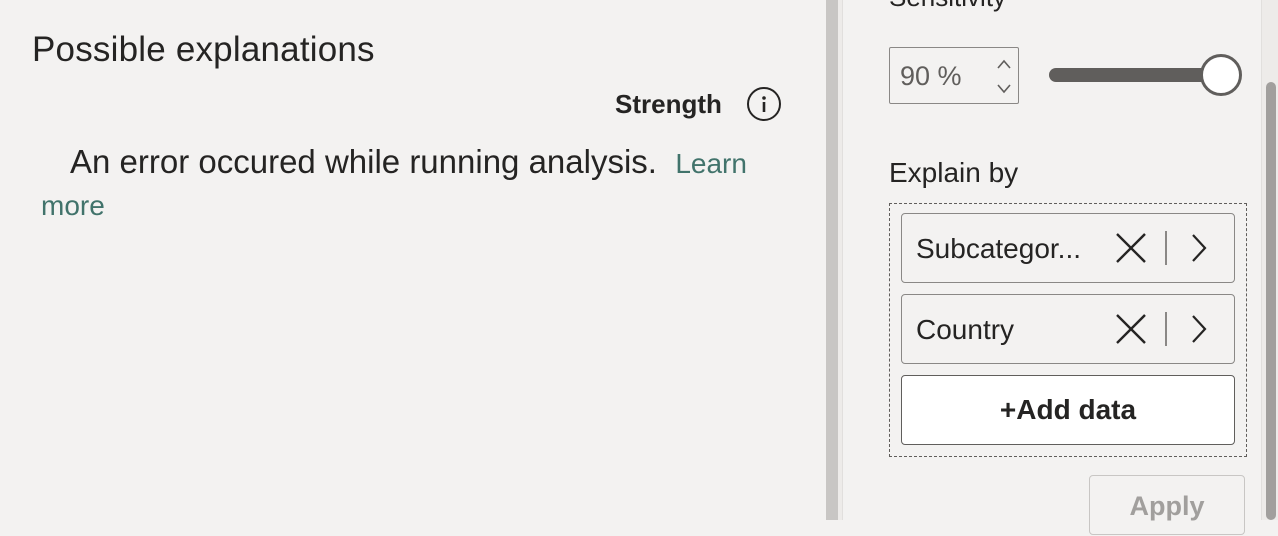  What do you see at coordinates (363, 161) in the screenshot?
I see `error-message: An error occured while running analysis.` at bounding box center [363, 161].